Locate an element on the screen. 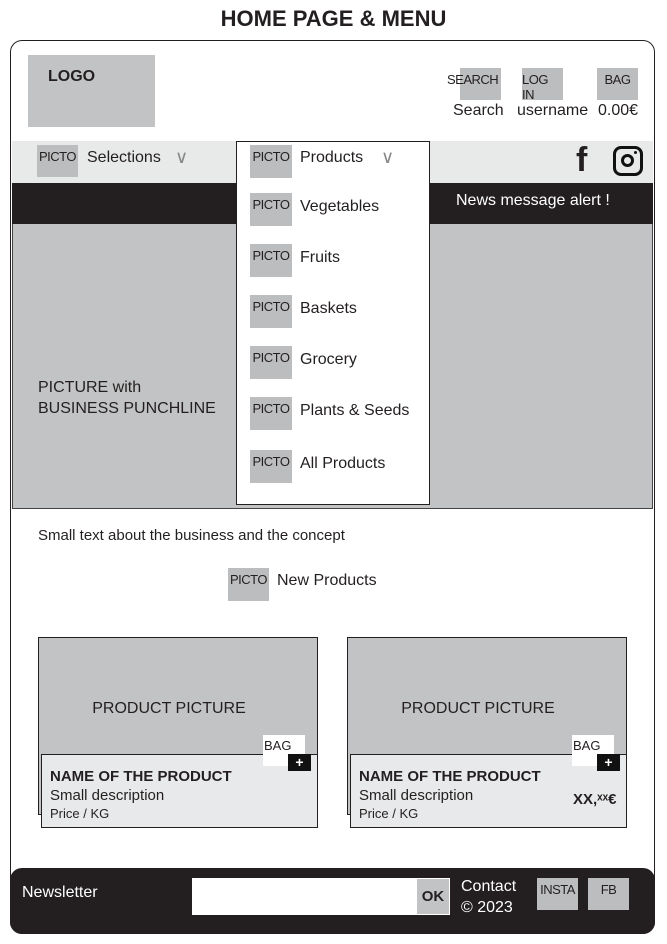  page-title: HOME PAGE & MENU is located at coordinates (333, 18).